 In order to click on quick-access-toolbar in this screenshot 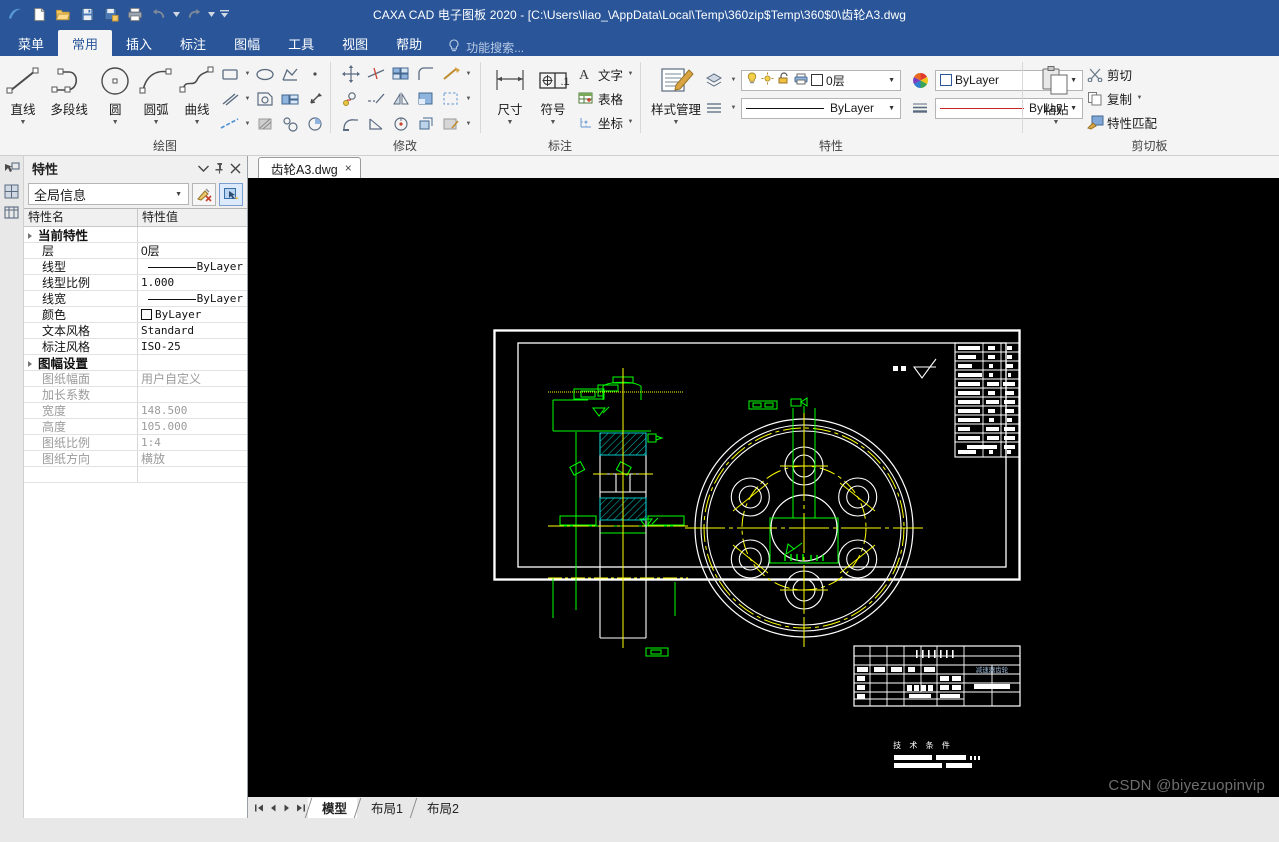, I will do `click(115, 14)`.